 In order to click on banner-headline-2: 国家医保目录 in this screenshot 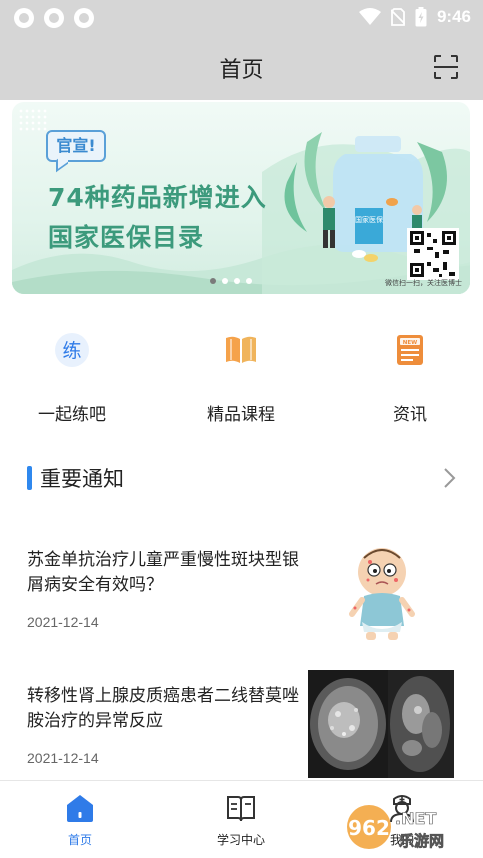, I will do `click(126, 237)`.